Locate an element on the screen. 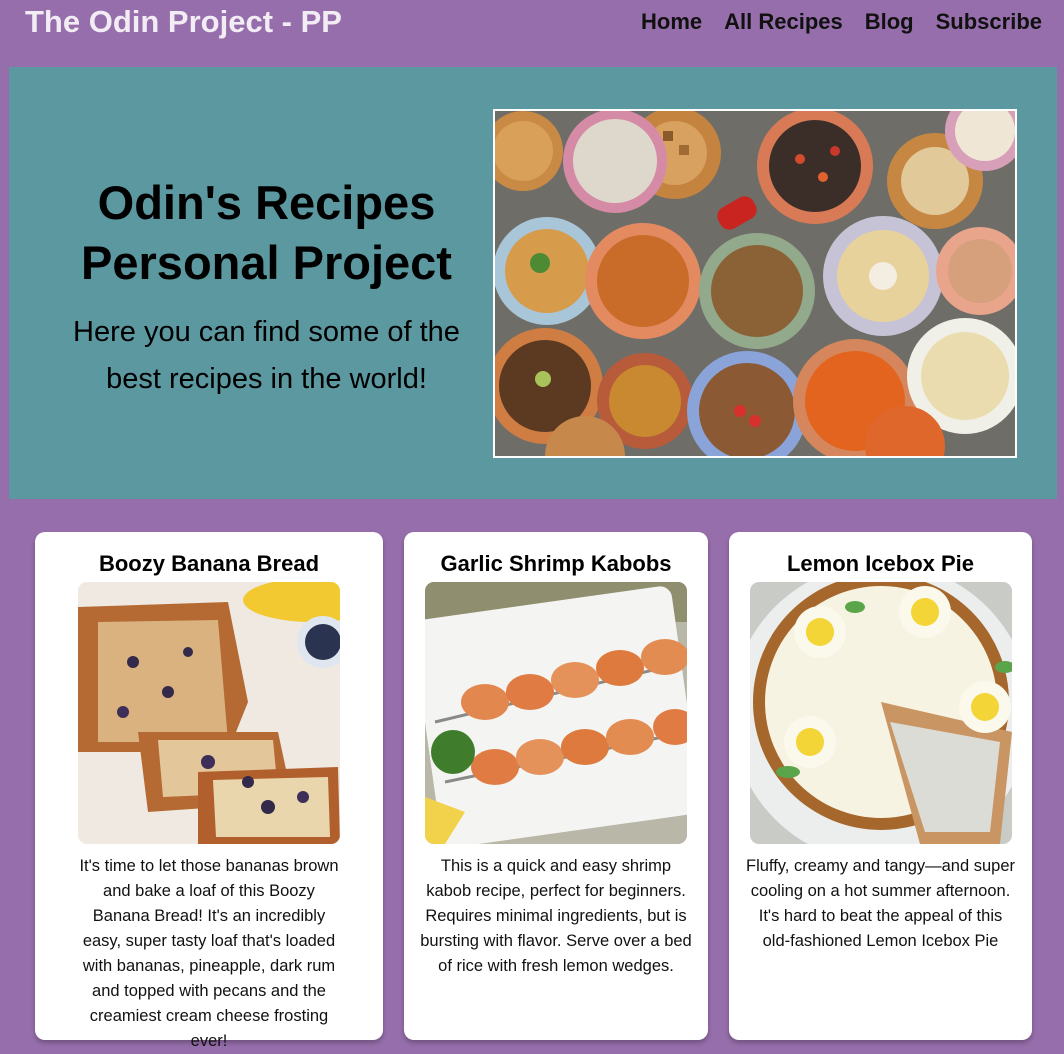 This screenshot has width=1064, height=1054. card-title: Boozy Banana Bread is located at coordinates (209, 564).